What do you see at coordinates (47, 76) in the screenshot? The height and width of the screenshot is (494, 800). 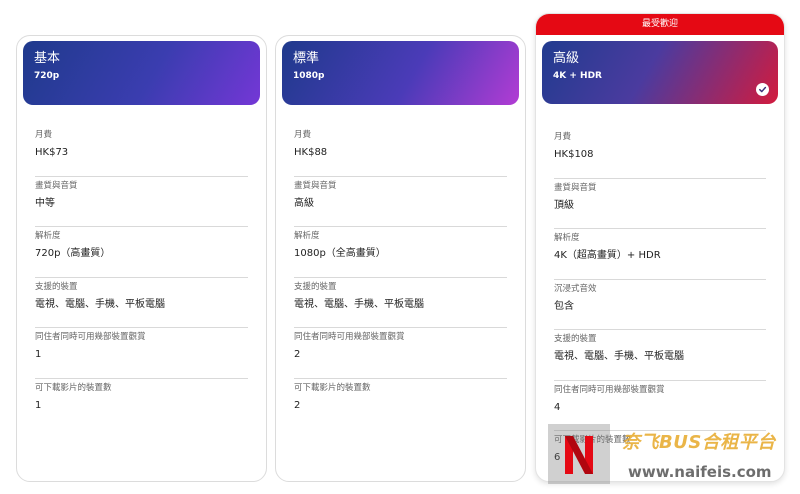 I see `plan-resolution: 720p` at bounding box center [47, 76].